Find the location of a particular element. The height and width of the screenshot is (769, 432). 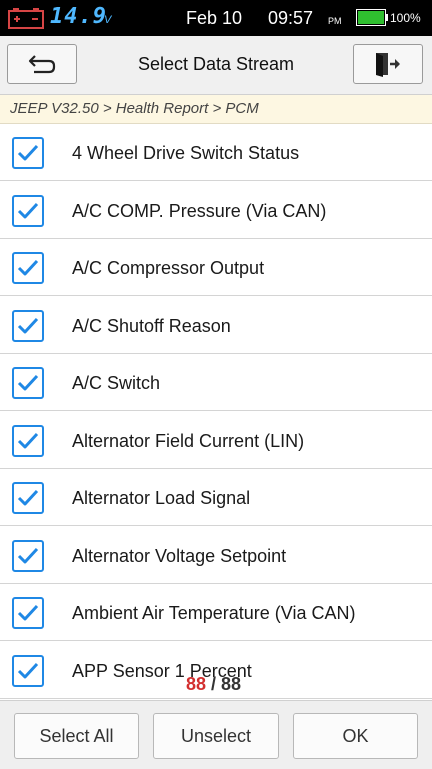

list-item: A/C Shutoff Reason is located at coordinates (216, 325).